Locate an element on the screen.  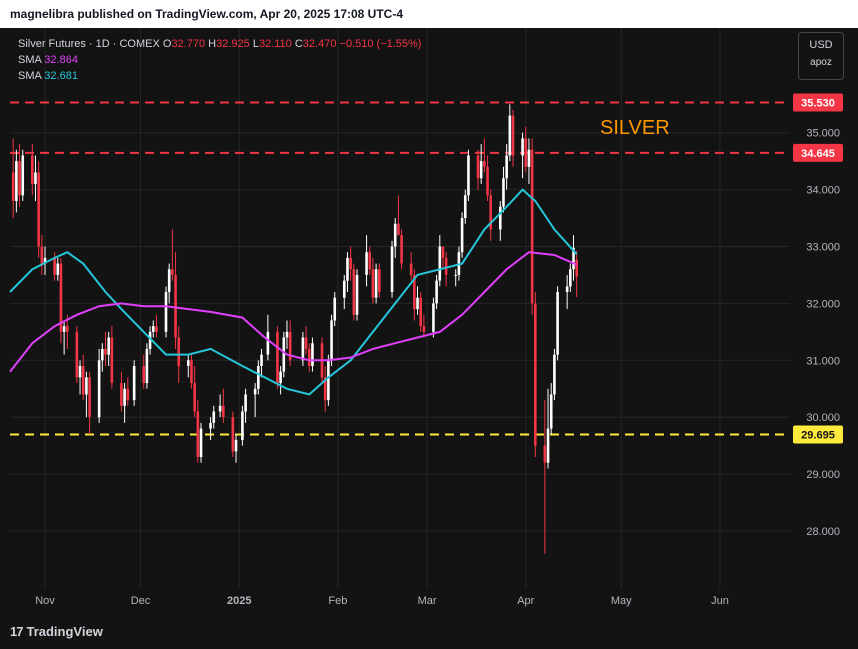
y-tick-label: 30.000 is located at coordinates (823, 418).